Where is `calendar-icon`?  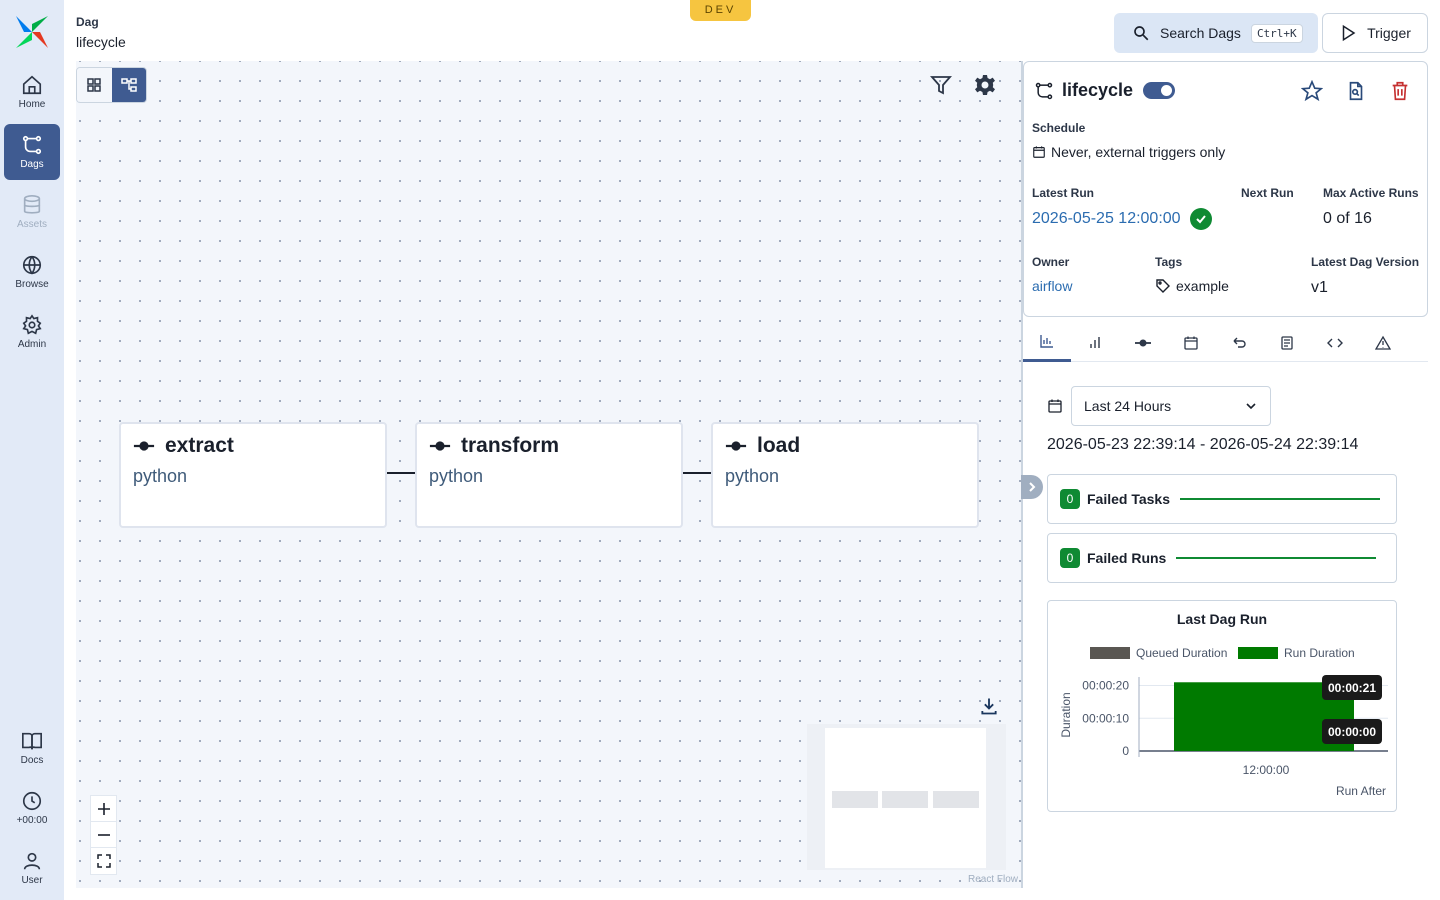 calendar-icon is located at coordinates (1191, 343).